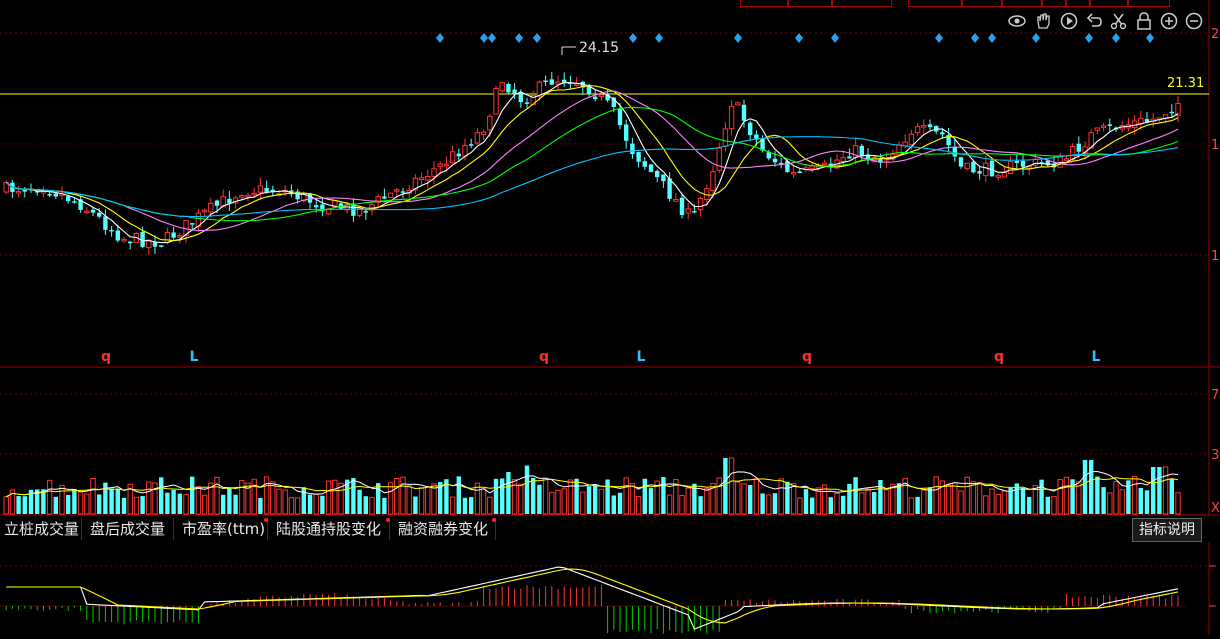 The image size is (1220, 639). I want to click on zoom-in-icon, so click(1169, 21).